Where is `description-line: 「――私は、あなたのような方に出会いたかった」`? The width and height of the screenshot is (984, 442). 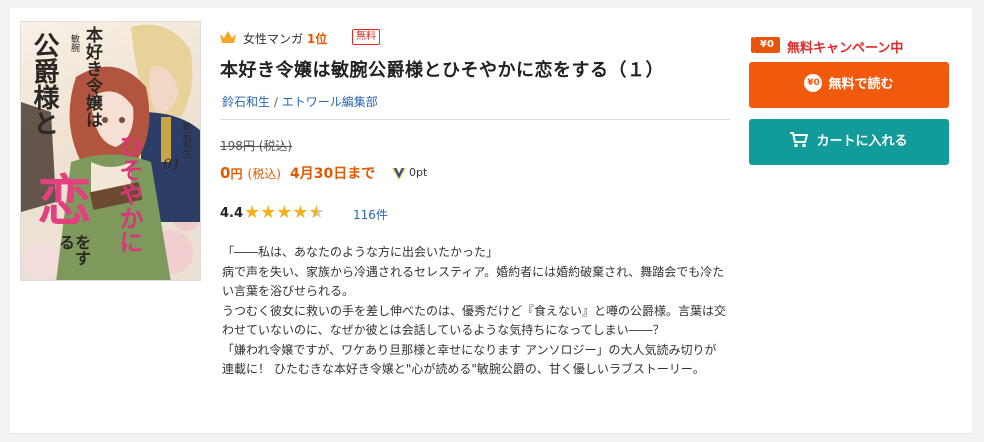
description-line: 「――私は、あなたのような方に出会いたかった」 is located at coordinates (360, 252).